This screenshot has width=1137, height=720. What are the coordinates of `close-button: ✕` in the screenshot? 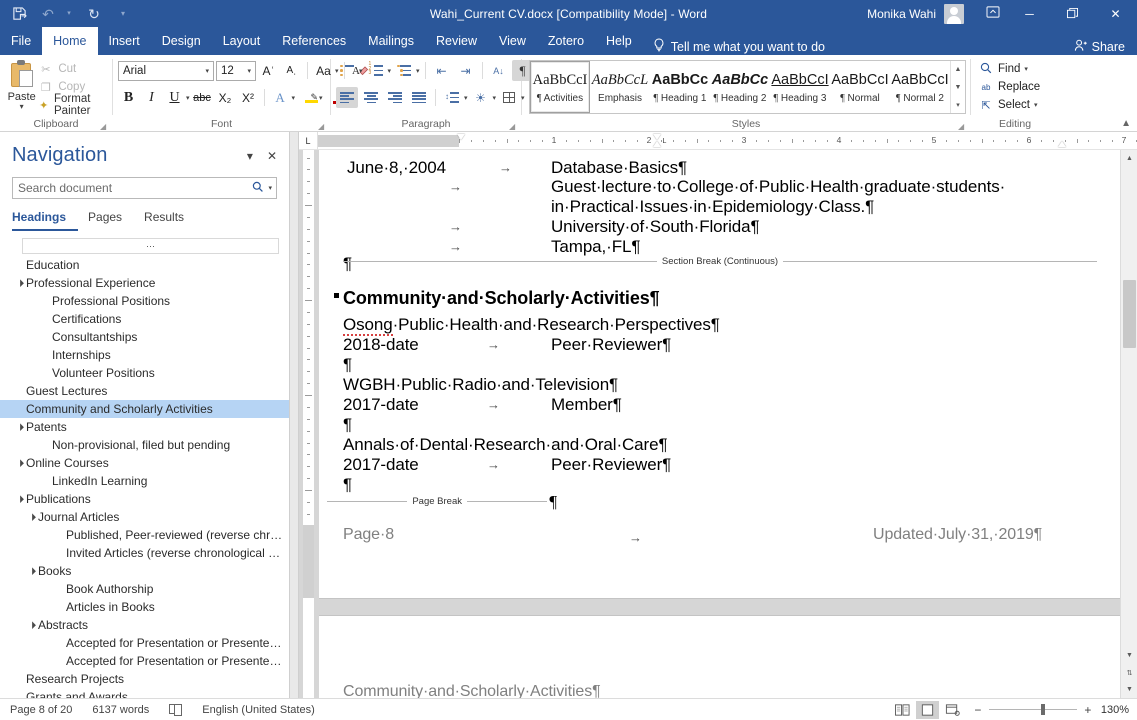 It's located at (1115, 13).